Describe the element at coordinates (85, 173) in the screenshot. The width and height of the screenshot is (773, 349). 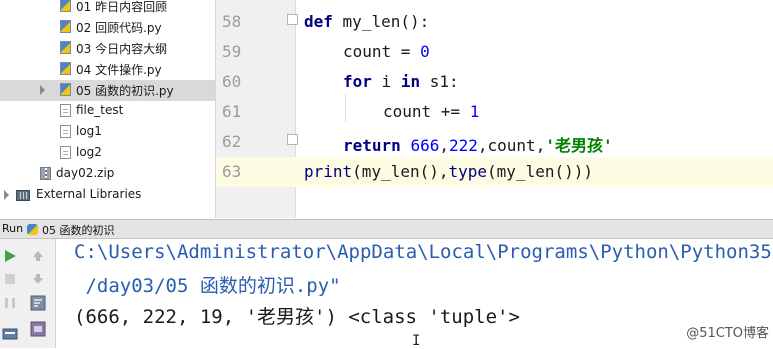
I see `tree-item-label: day02.zip` at that location.